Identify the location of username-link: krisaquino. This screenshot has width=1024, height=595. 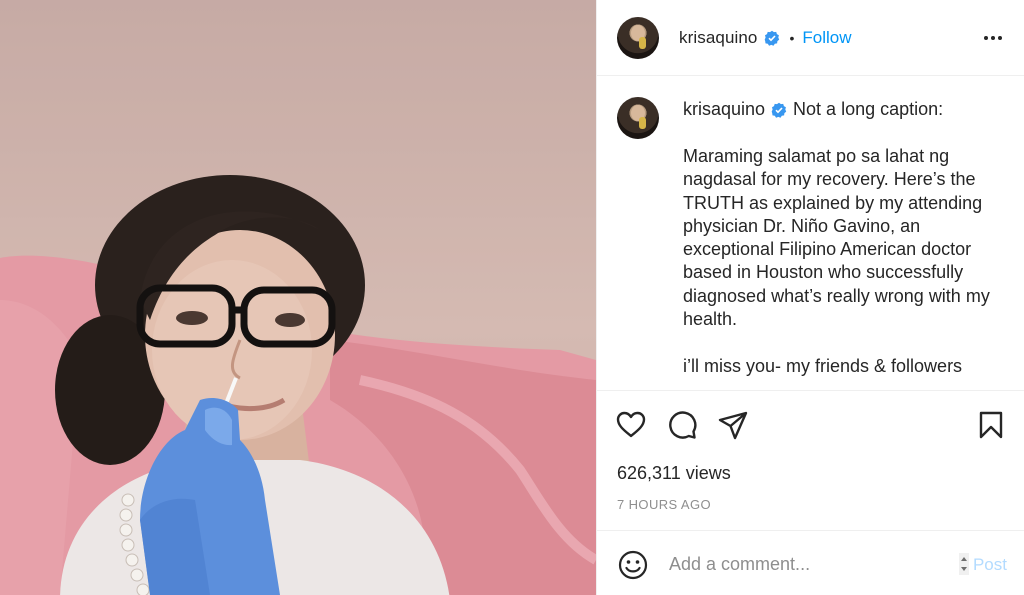
(718, 38).